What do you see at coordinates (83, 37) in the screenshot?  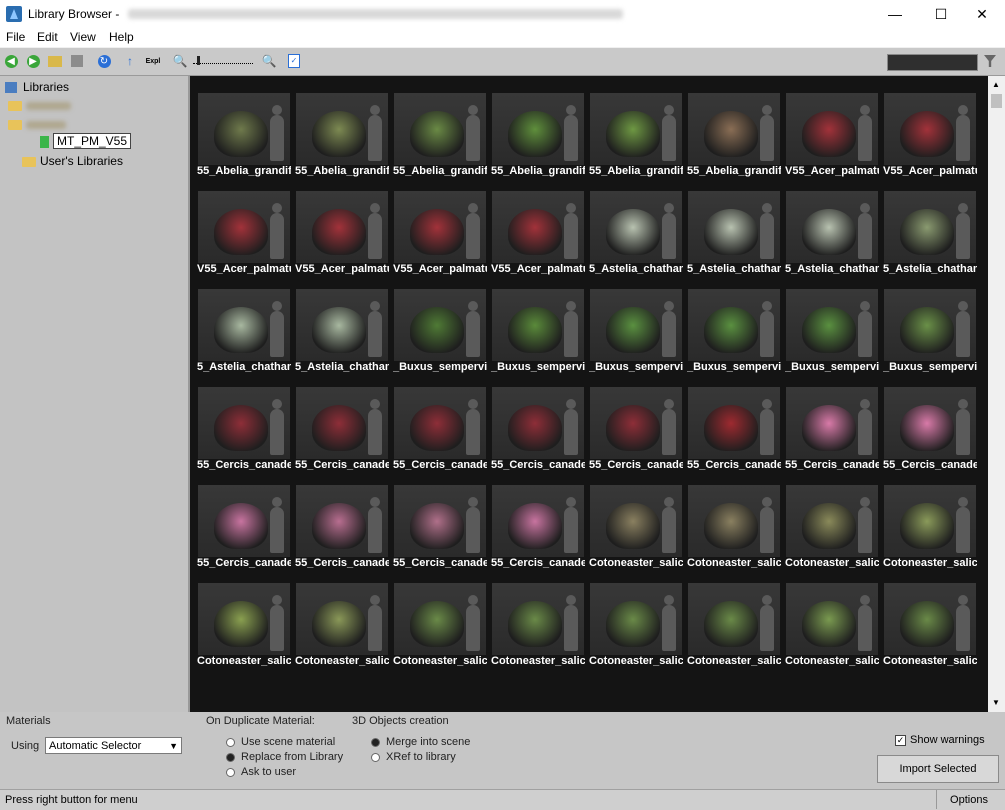 I see `menu-view: View` at bounding box center [83, 37].